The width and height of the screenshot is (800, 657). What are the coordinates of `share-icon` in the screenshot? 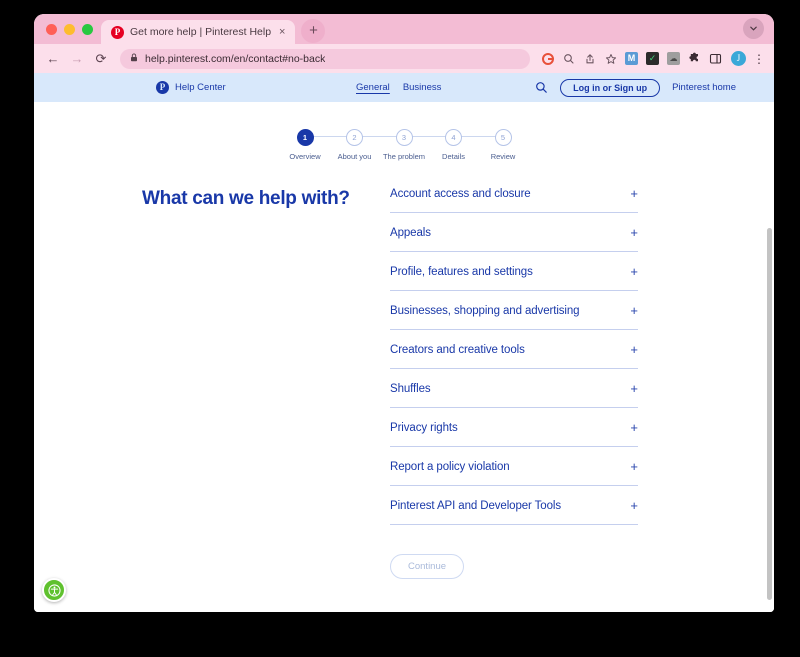 It's located at (589, 58).